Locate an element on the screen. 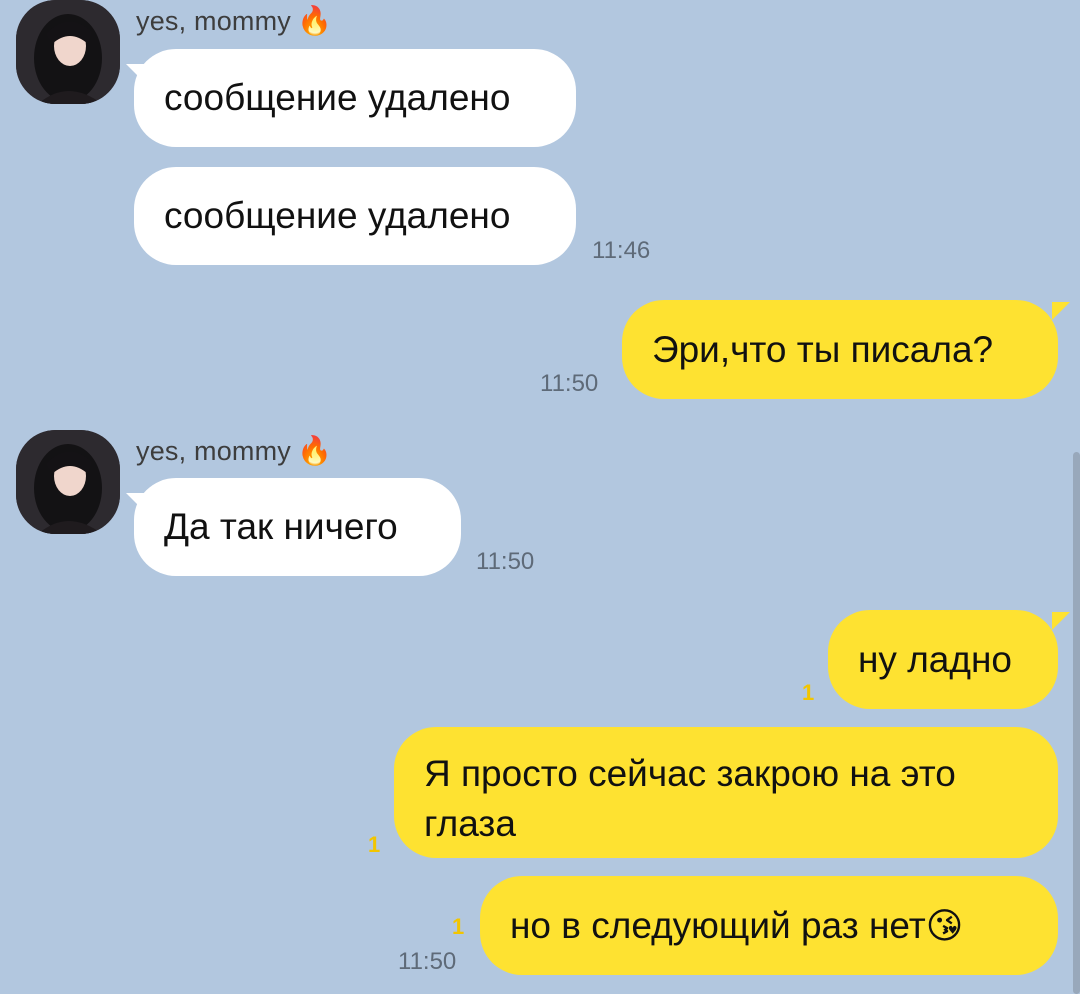  message-bubble-outgoing: ну ладно is located at coordinates (943, 659).